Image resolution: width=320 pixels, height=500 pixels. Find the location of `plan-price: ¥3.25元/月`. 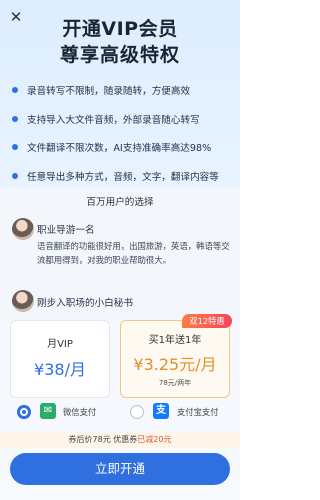

plan-price: ¥3.25元/月 is located at coordinates (175, 364).